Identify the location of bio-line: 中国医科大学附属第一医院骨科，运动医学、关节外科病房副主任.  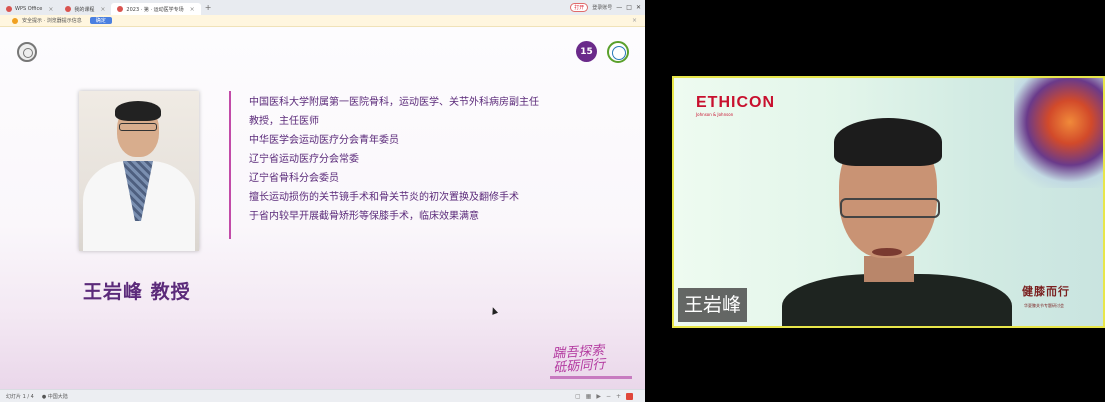
(394, 102).